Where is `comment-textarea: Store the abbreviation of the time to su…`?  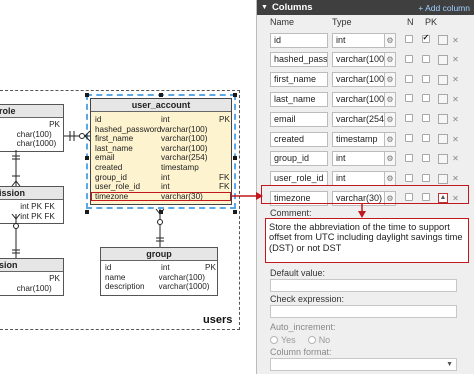
comment-textarea: Store the abbreviation of the time to su… is located at coordinates (367, 240).